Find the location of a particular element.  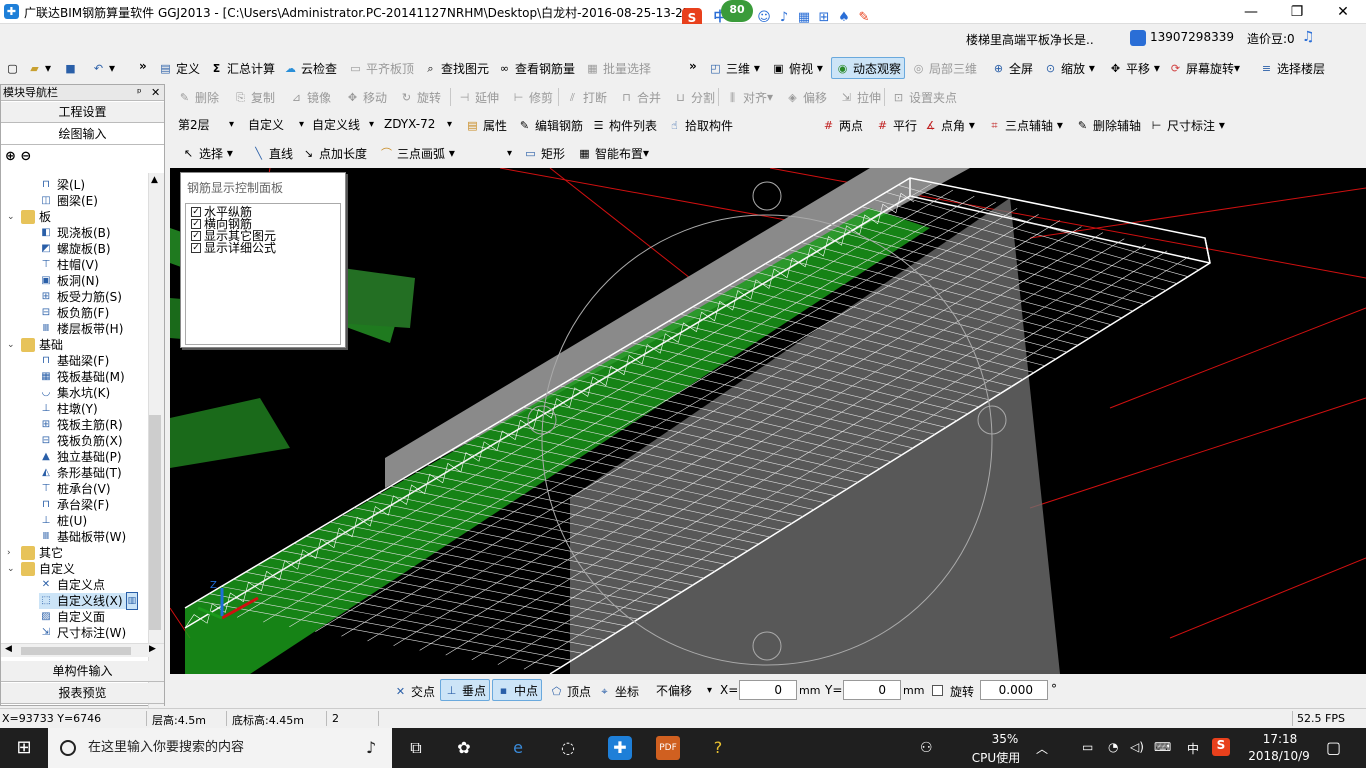

tree-item-extra-icon: ▥ is located at coordinates (132, 601).